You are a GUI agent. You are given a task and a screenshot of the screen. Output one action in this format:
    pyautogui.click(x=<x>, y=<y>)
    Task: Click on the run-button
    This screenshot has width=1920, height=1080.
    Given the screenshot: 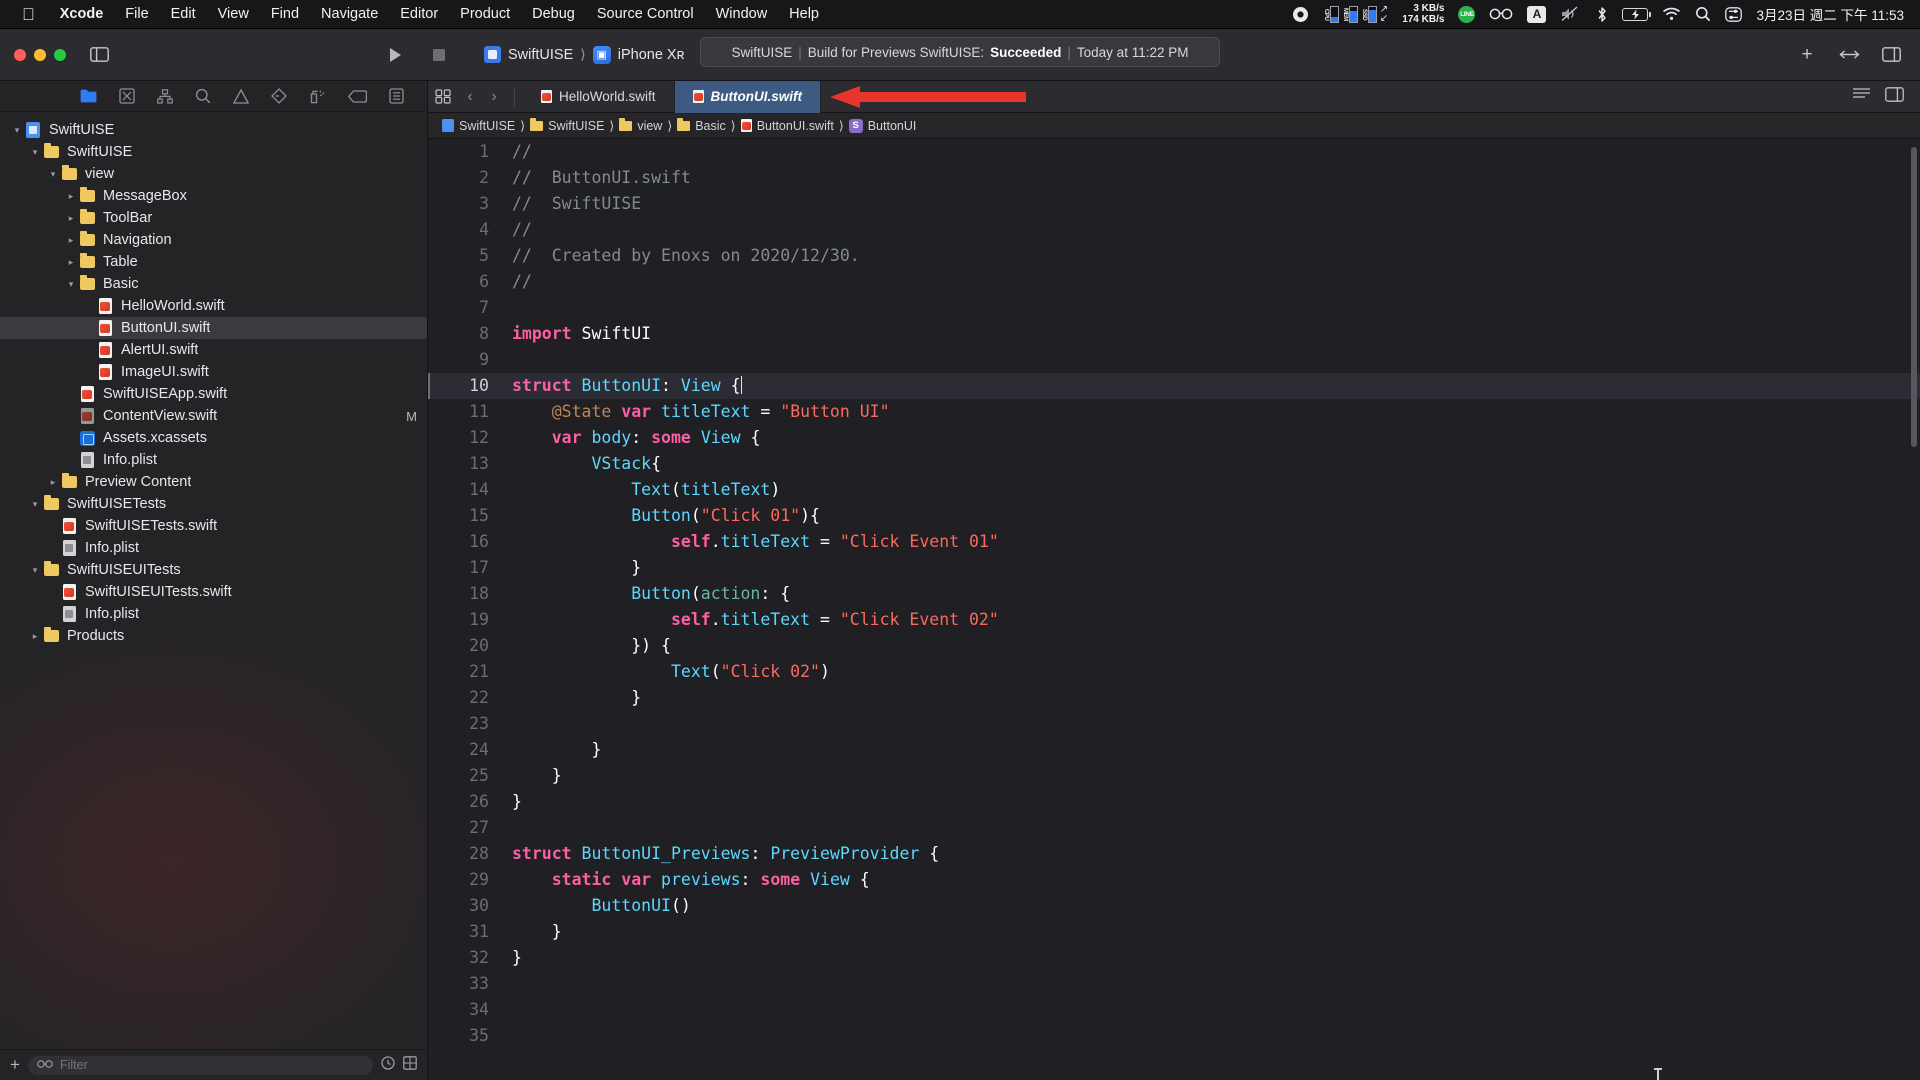 What is the action you would take?
    pyautogui.click(x=395, y=55)
    